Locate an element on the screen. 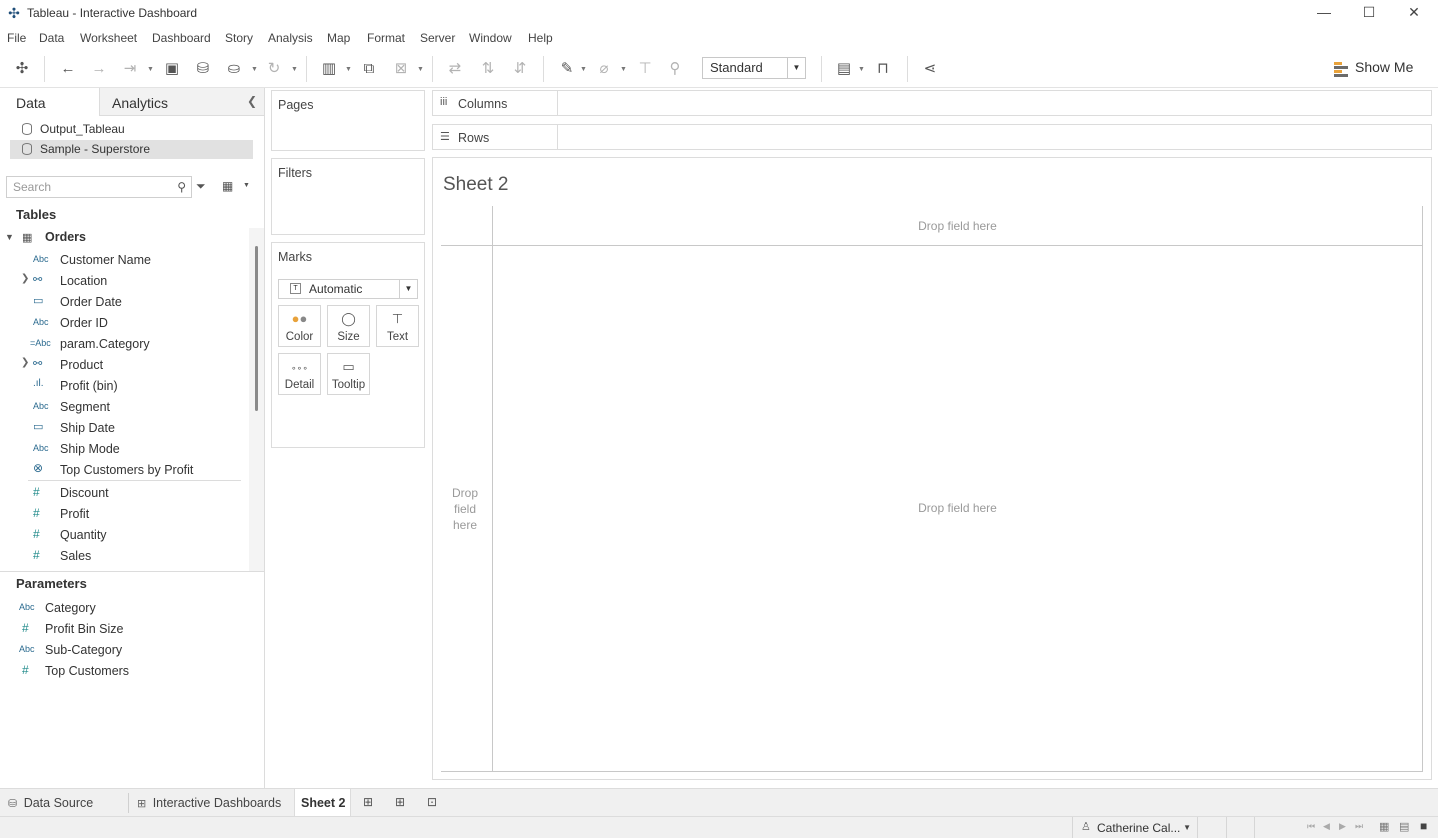 This screenshot has height=838, width=1438. pages-card: Pages is located at coordinates (348, 120).